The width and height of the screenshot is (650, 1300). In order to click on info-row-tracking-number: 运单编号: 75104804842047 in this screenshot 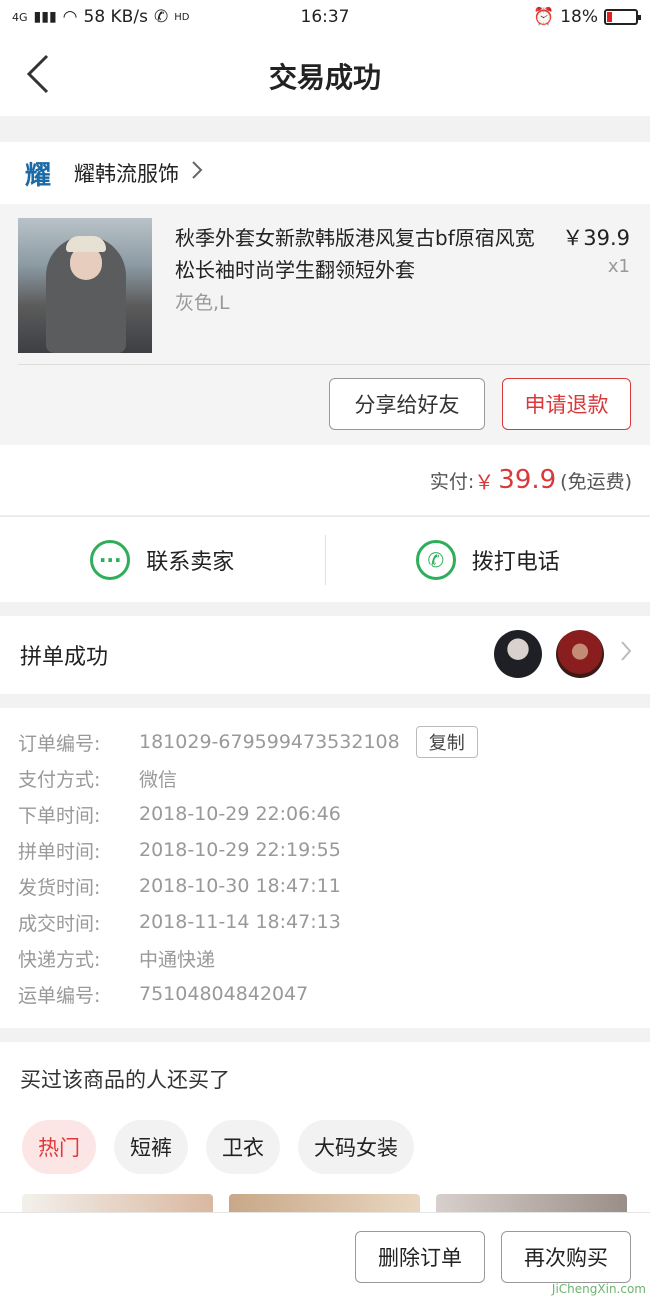, I will do `click(334, 994)`.